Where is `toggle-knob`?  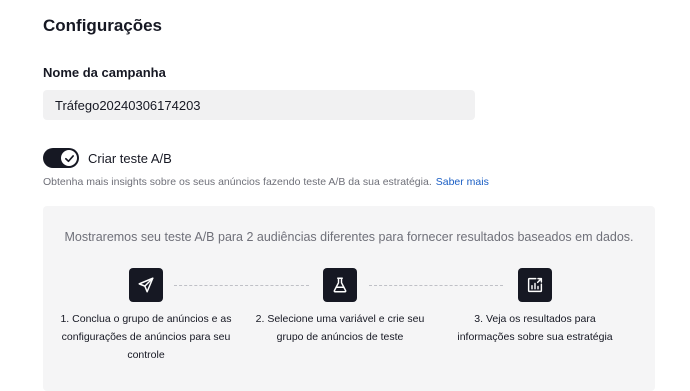 toggle-knob is located at coordinates (69, 158).